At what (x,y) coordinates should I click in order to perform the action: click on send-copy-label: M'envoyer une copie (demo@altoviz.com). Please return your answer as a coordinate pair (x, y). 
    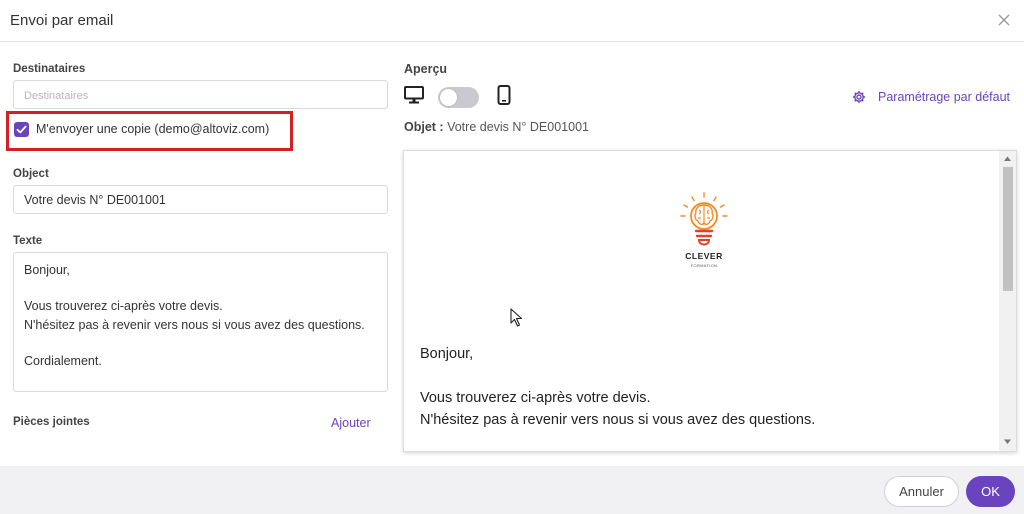
    Looking at the image, I should click on (153, 129).